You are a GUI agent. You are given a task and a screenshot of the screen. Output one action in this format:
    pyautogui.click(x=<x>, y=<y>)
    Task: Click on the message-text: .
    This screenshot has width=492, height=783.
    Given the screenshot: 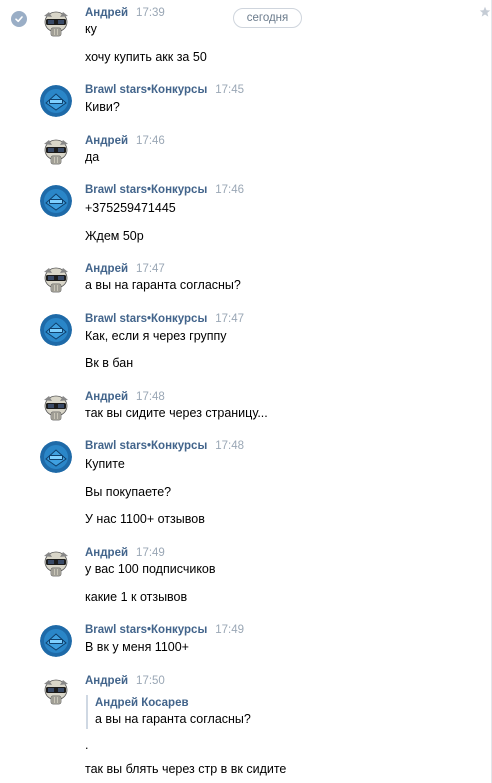 What is the action you would take?
    pyautogui.click(x=87, y=745)
    